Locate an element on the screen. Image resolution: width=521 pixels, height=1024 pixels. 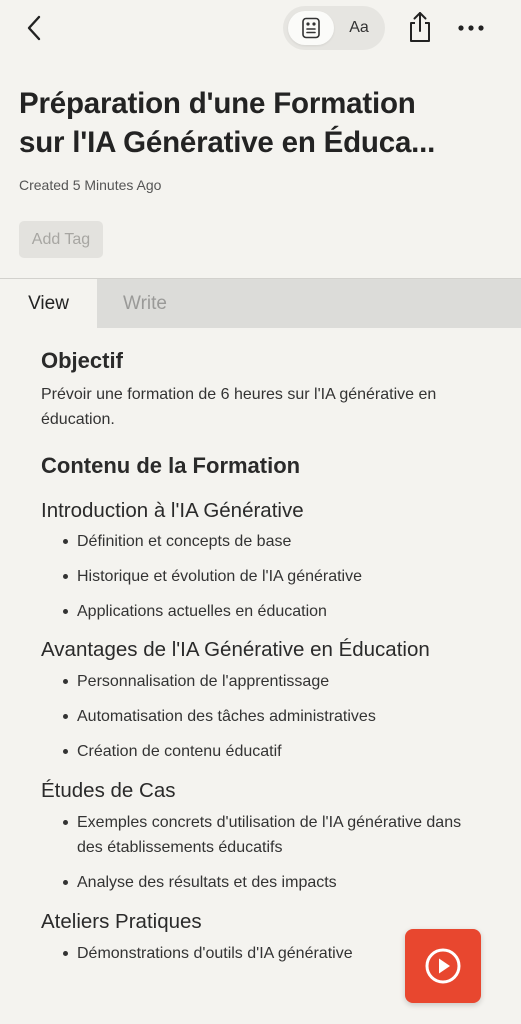
list-item: Applications actuelles en éducation is located at coordinates (266, 611).